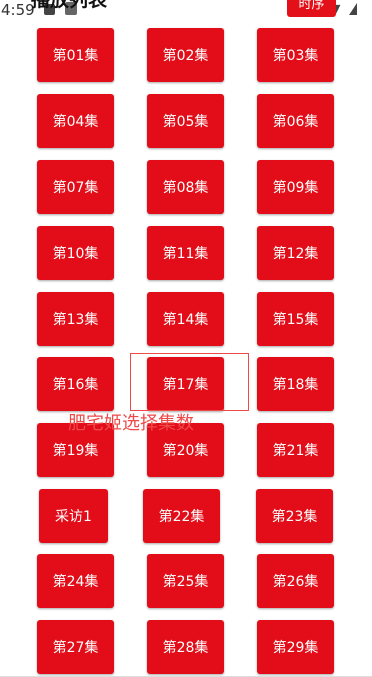 This screenshot has height=677, width=372. Describe the element at coordinates (295, 647) in the screenshot. I see `episode-button: 第29集` at that location.